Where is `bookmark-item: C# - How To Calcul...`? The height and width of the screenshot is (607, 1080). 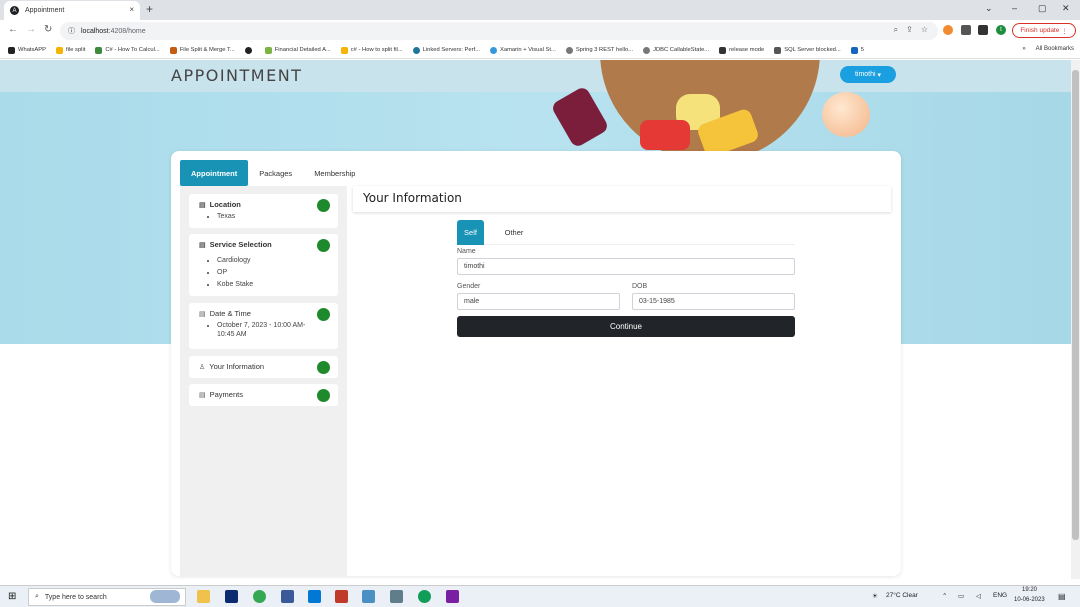
bookmark-item: C# - How To Calcul... is located at coordinates (127, 50).